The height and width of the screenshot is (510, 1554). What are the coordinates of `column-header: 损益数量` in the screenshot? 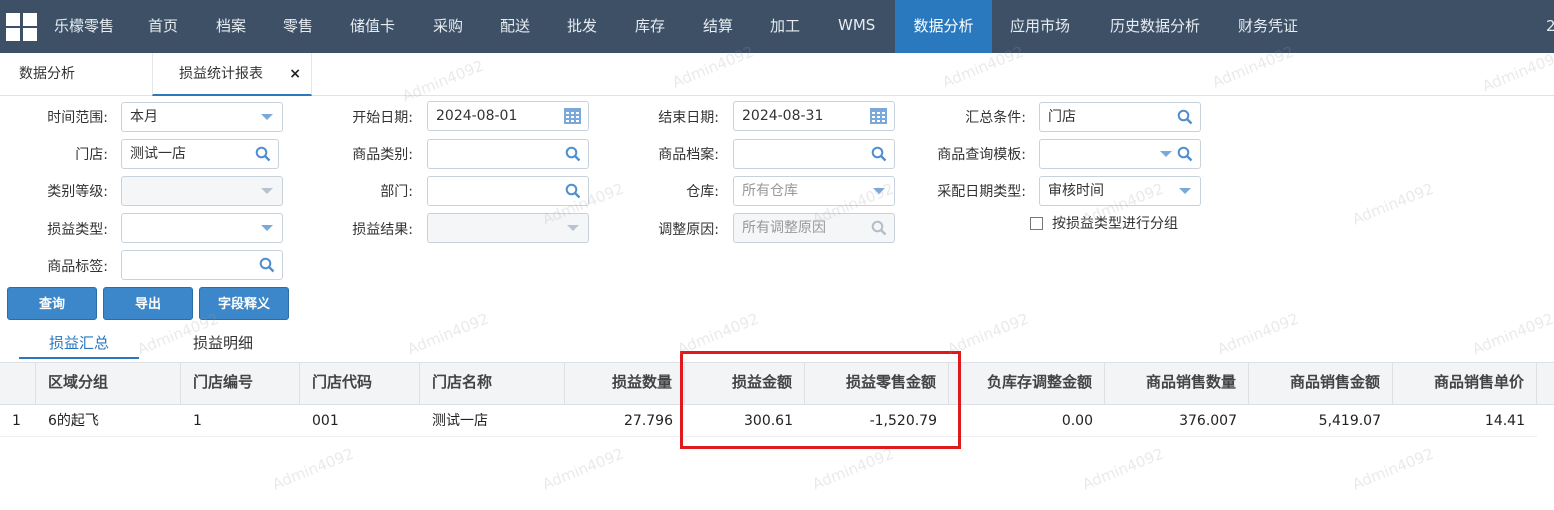 It's located at (625, 383).